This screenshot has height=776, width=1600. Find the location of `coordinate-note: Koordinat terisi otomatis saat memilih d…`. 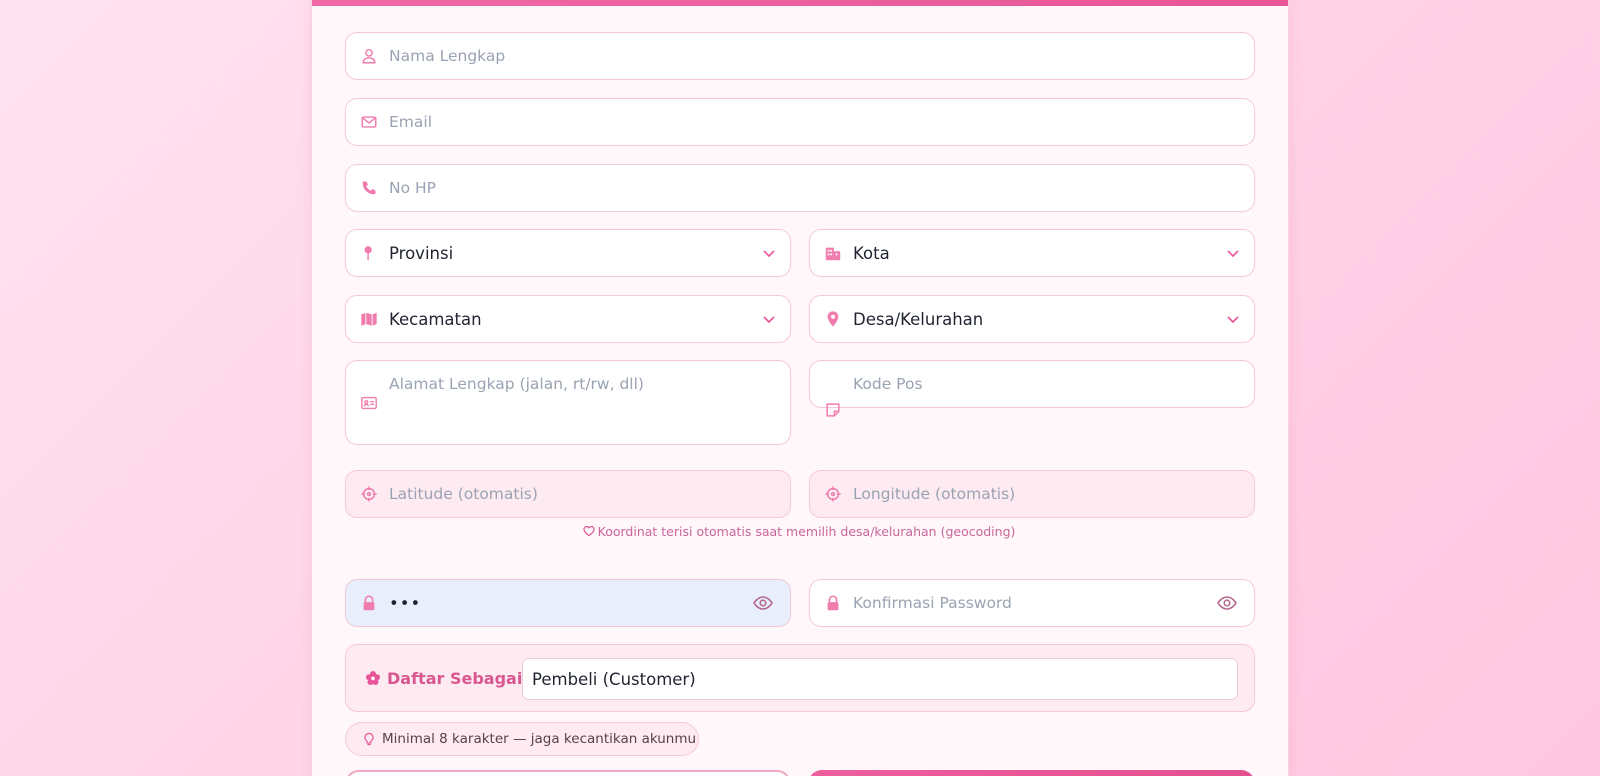

coordinate-note: Koordinat terisi otomatis saat memilih d… is located at coordinates (799, 531).